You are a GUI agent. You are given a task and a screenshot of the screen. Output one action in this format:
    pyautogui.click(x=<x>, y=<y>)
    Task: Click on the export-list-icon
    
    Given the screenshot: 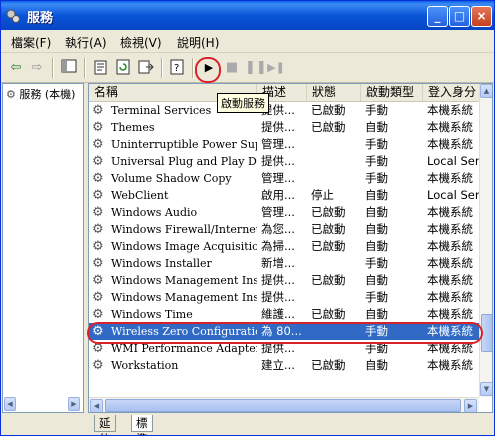 What is the action you would take?
    pyautogui.click(x=146, y=68)
    